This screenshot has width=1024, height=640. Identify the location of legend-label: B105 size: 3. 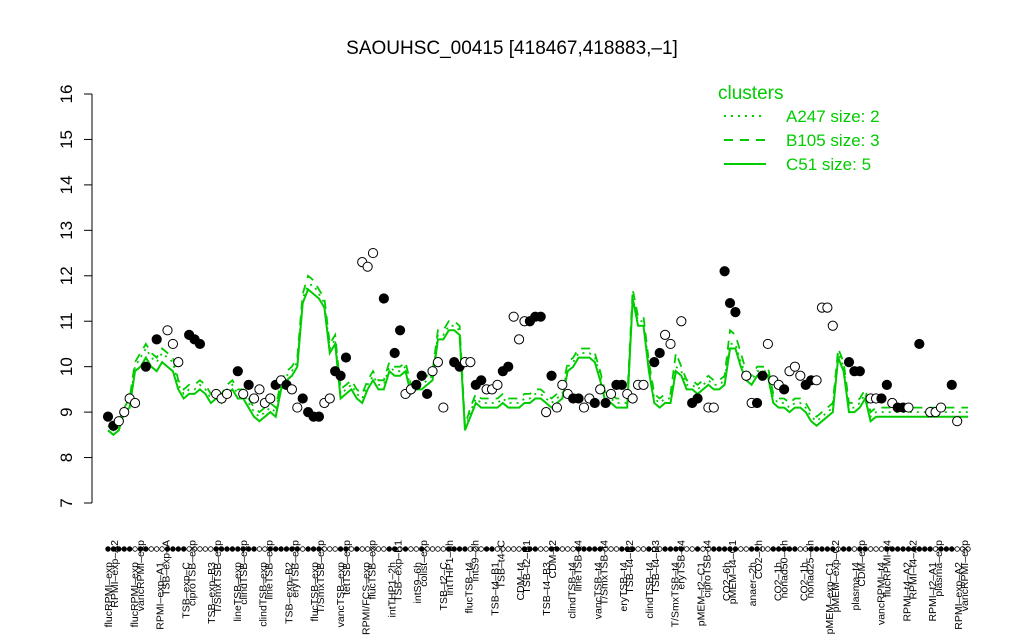
(833, 140).